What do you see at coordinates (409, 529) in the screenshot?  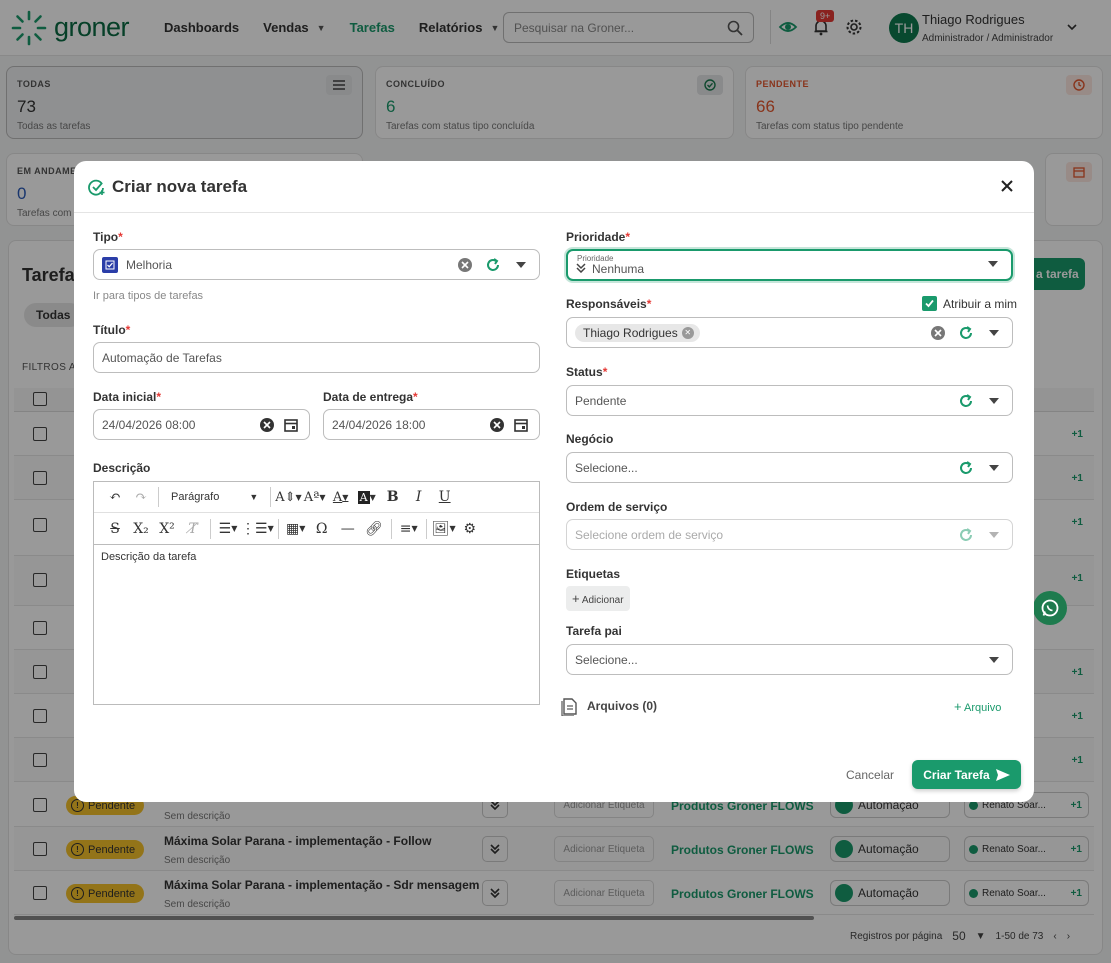 I see `align-icon: ≡ ▼` at bounding box center [409, 529].